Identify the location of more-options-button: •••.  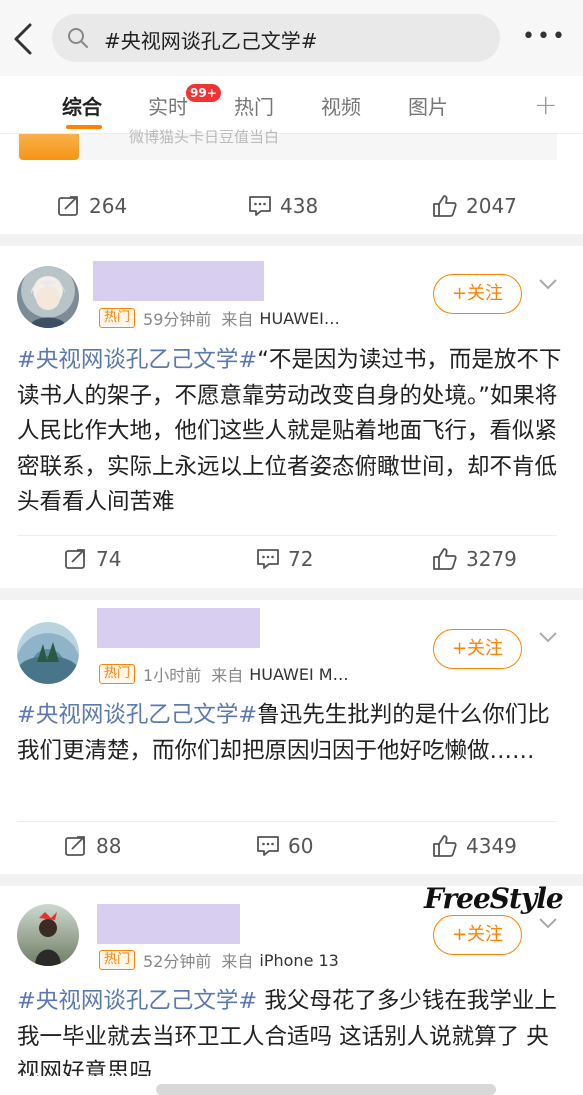
(543, 39).